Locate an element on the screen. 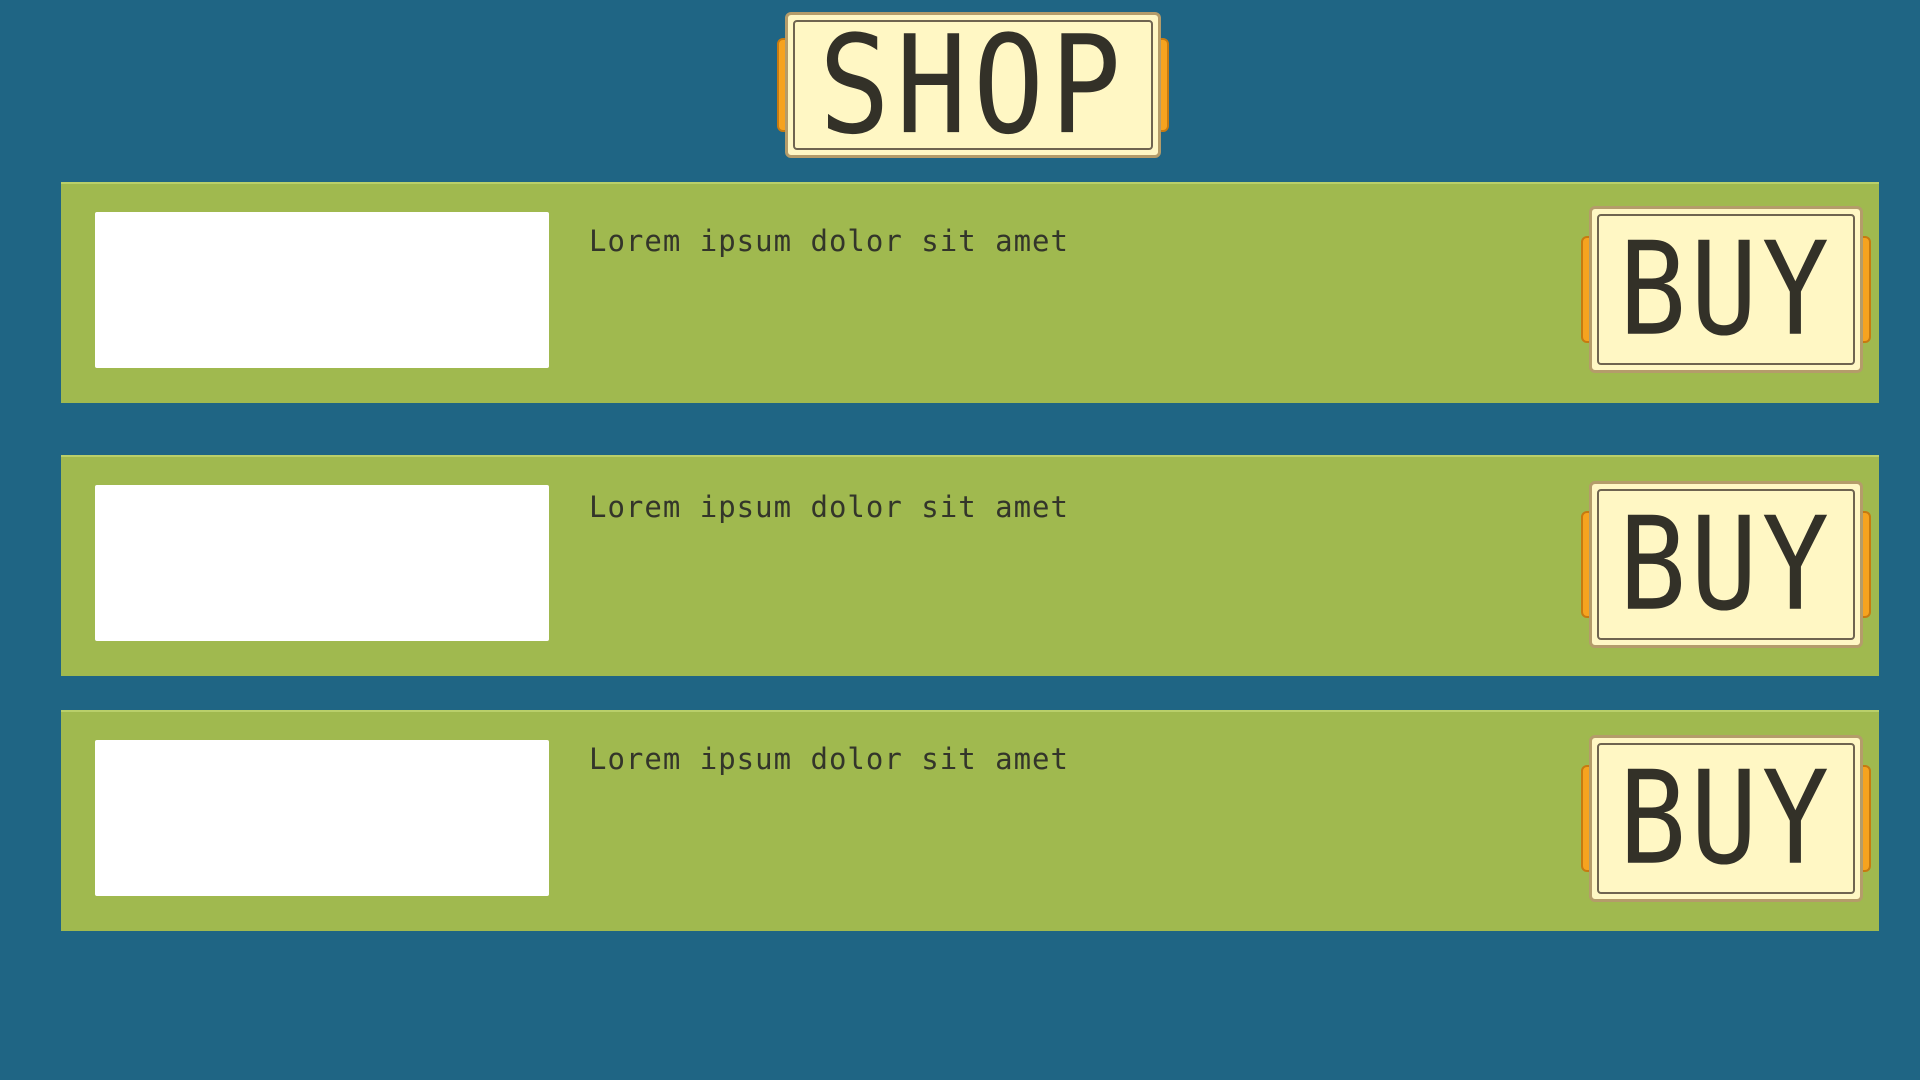  page-title: SHOP is located at coordinates (973, 85).